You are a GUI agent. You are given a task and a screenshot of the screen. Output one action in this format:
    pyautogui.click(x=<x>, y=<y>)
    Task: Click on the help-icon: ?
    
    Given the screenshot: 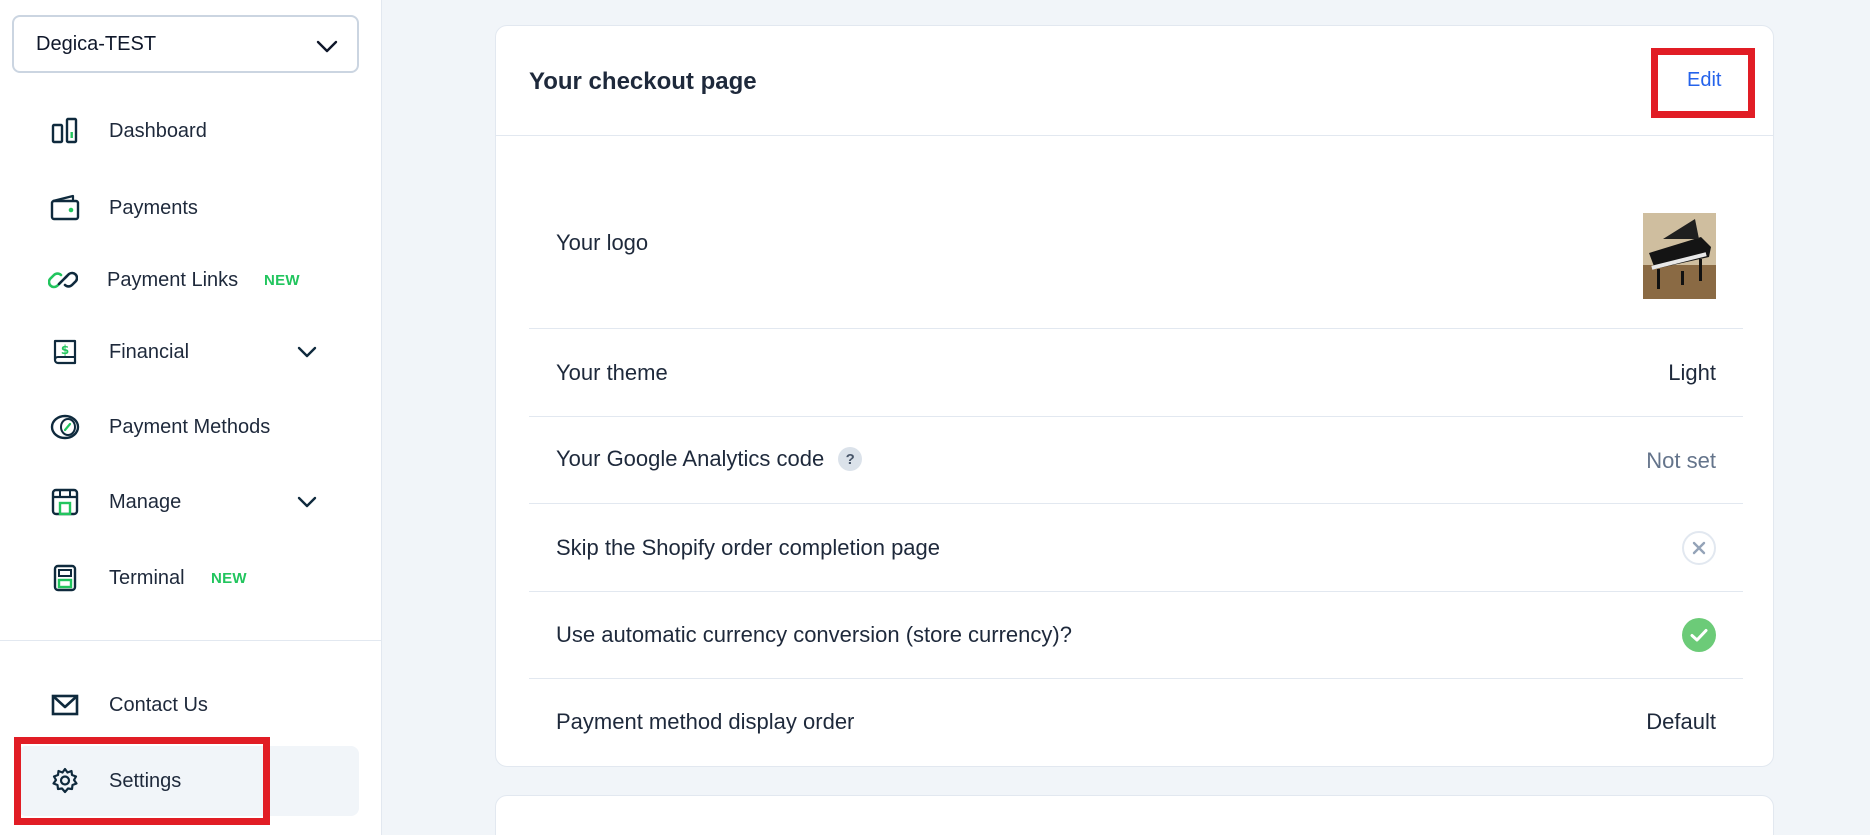 What is the action you would take?
    pyautogui.click(x=850, y=459)
    